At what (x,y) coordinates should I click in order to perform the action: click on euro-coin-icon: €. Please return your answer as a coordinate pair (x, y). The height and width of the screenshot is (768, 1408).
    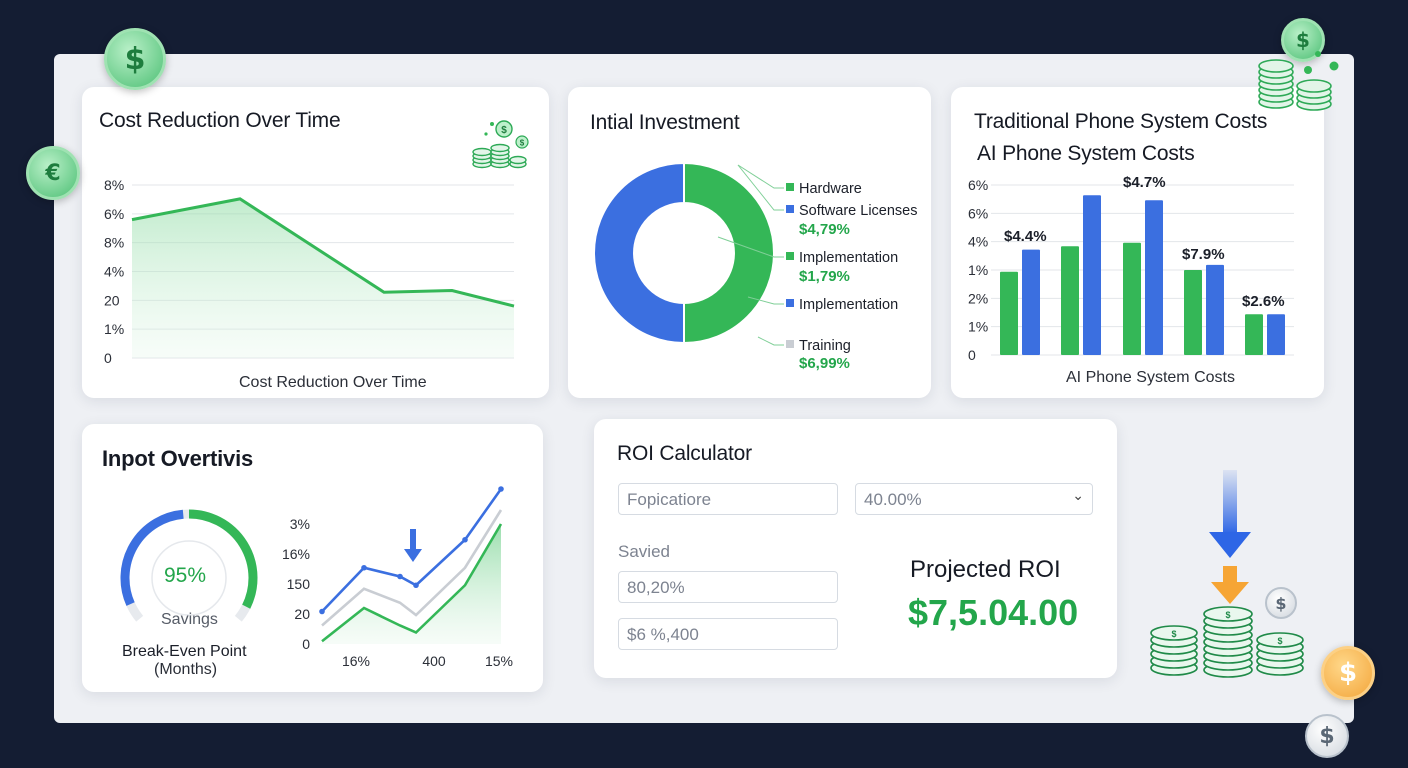
    Looking at the image, I should click on (53, 173).